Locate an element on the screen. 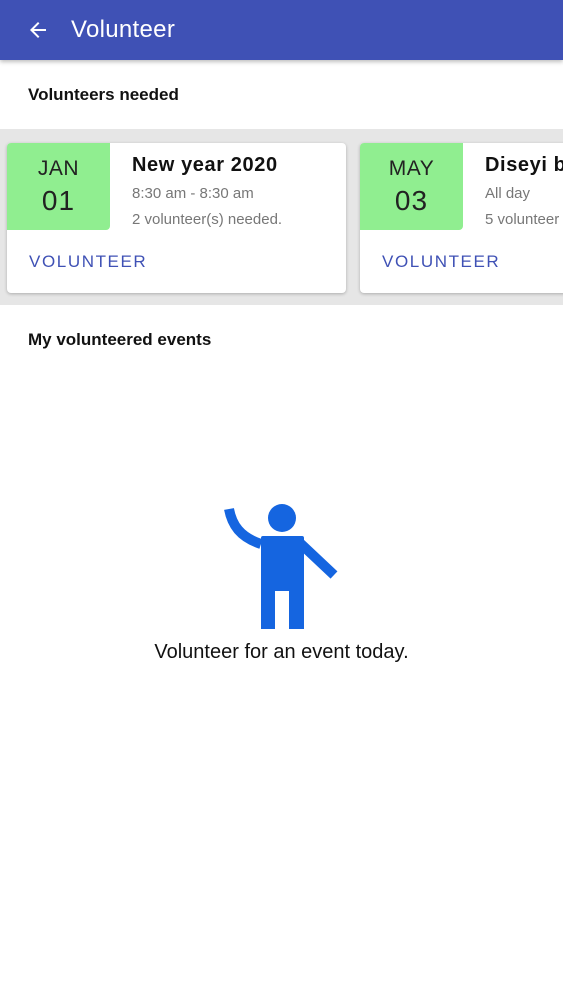 The image size is (563, 1000). event-date: JAN 01 is located at coordinates (58, 186).